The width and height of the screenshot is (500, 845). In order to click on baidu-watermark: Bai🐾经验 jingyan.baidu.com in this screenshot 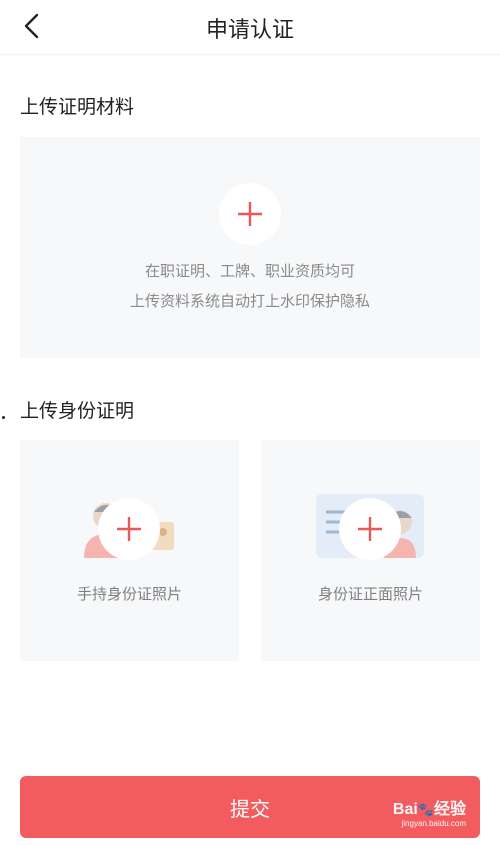, I will do `click(429, 815)`.